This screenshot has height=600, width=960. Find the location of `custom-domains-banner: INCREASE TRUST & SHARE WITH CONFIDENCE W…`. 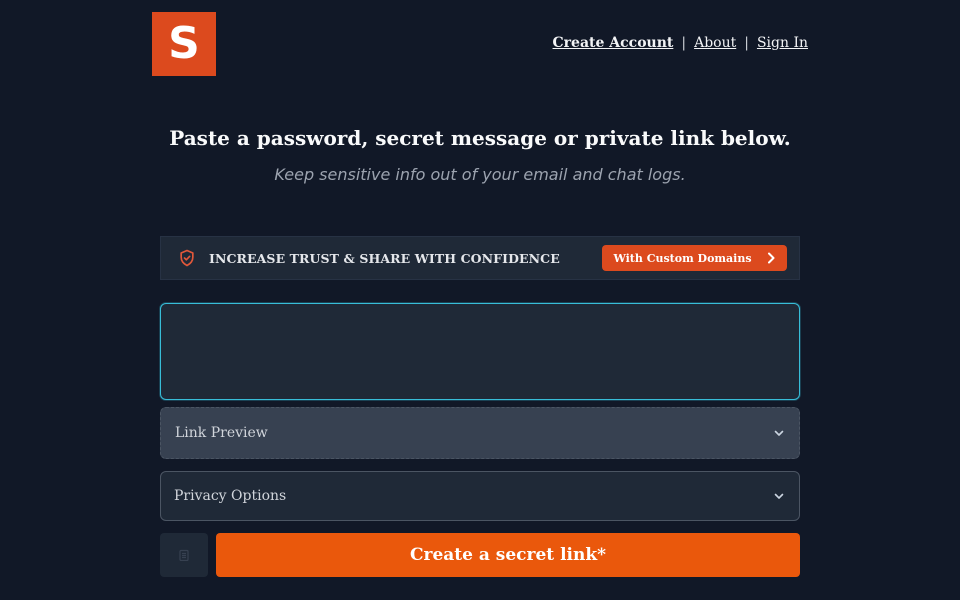

custom-domains-banner: INCREASE TRUST & SHARE WITH CONFIDENCE W… is located at coordinates (480, 258).